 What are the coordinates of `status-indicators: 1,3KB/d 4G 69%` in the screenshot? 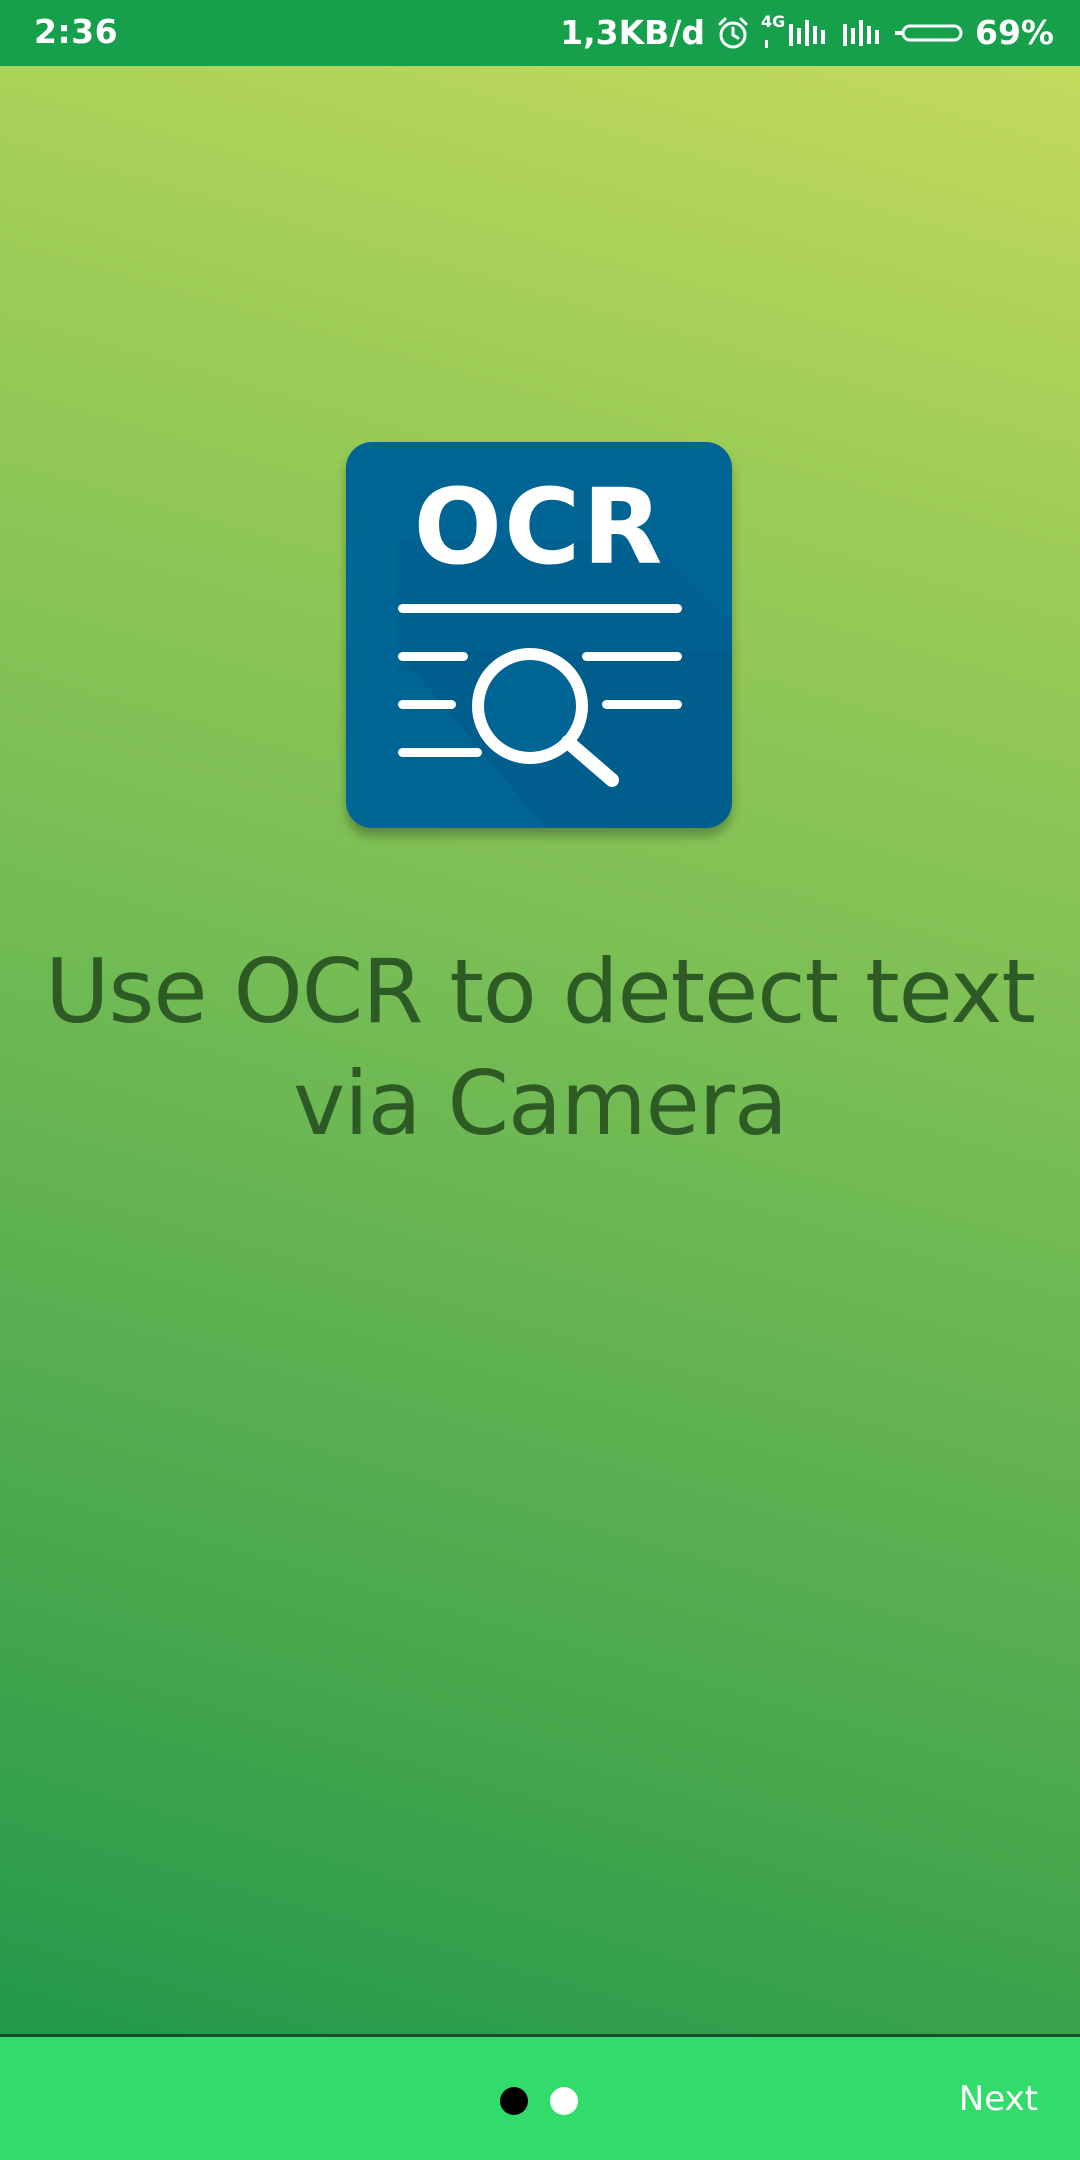 It's located at (807, 33).